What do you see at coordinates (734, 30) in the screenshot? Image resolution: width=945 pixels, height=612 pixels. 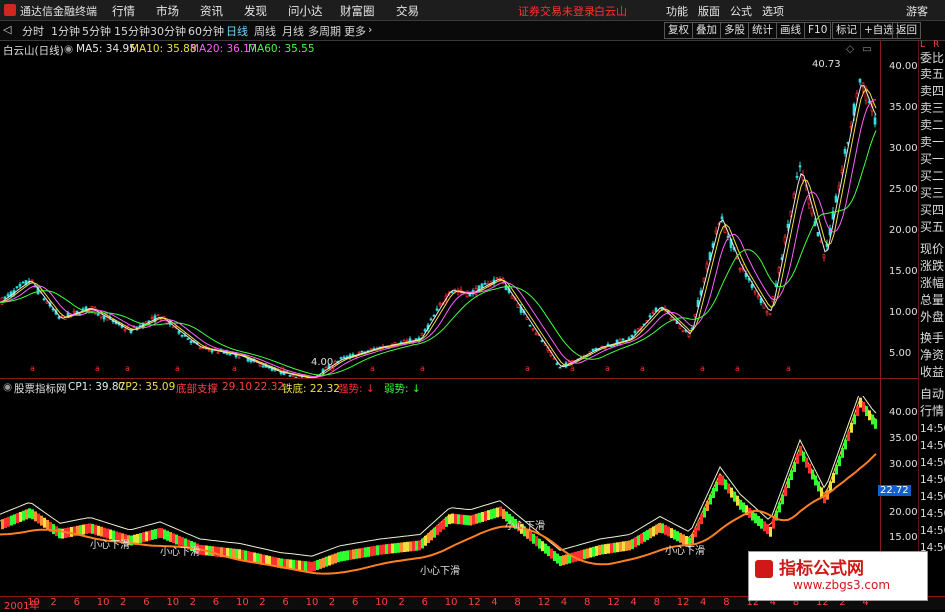 I see `duogu-button: 多股` at bounding box center [734, 30].